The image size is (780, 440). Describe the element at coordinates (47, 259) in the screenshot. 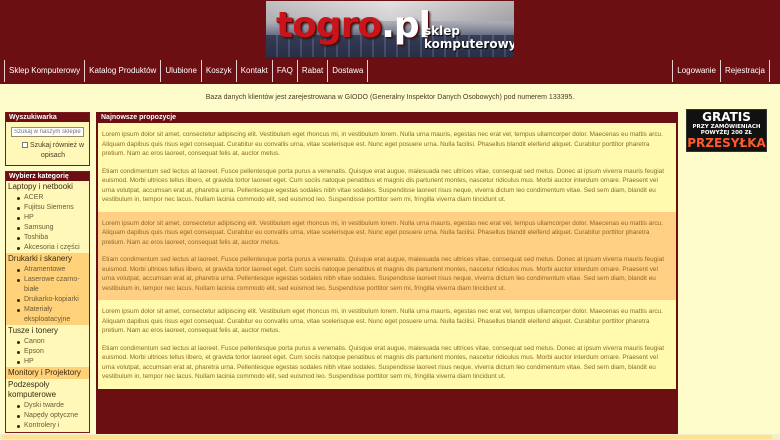

I see `category-group: Drukarki i skanery` at that location.